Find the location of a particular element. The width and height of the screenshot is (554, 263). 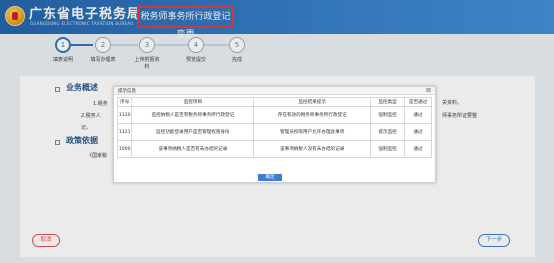

cell-item: 监控功能登录用户是否管理权限身份 is located at coordinates (193, 132).